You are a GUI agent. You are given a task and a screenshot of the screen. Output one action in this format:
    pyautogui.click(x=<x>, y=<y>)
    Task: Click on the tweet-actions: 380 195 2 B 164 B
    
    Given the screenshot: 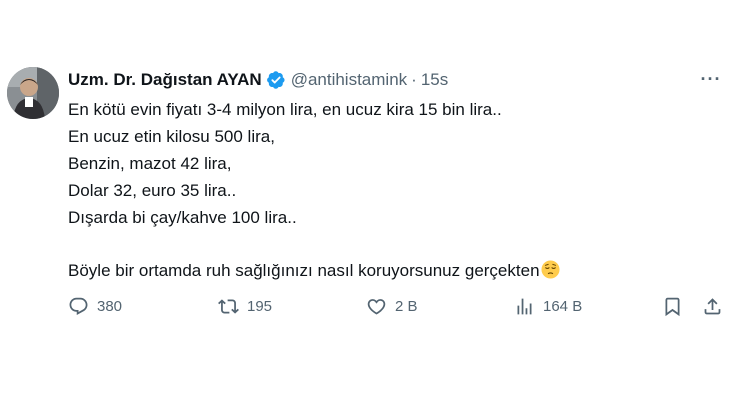 What is the action you would take?
    pyautogui.click(x=396, y=306)
    